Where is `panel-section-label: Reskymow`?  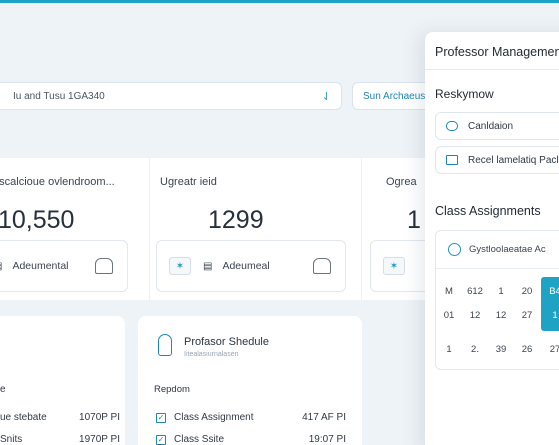
panel-section-label: Reskymow is located at coordinates (464, 94).